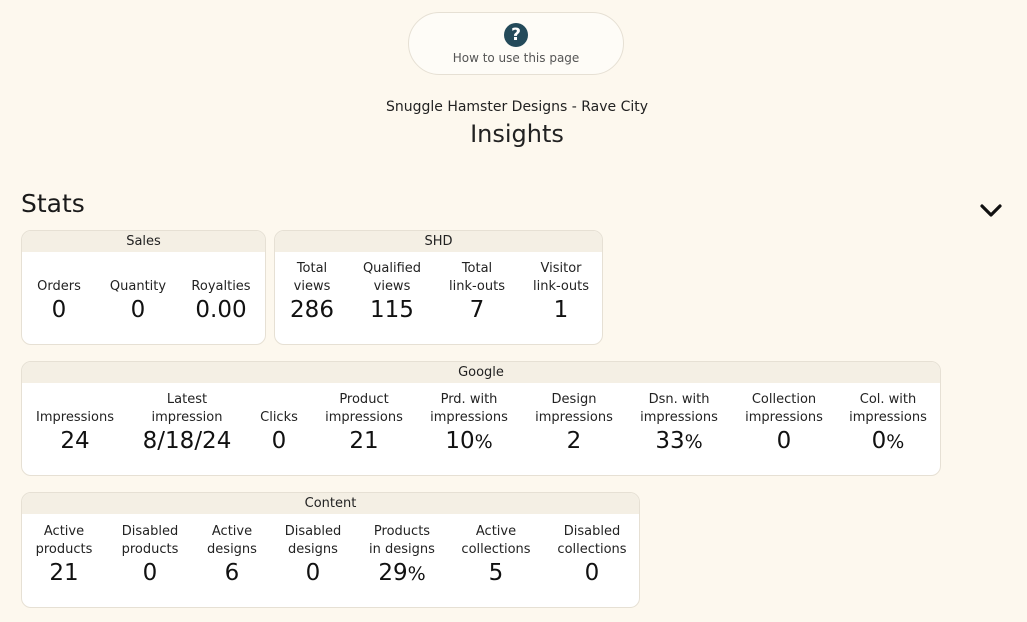 This screenshot has width=1027, height=622. Describe the element at coordinates (187, 441) in the screenshot. I see `stat-value: 8/18/24` at that location.